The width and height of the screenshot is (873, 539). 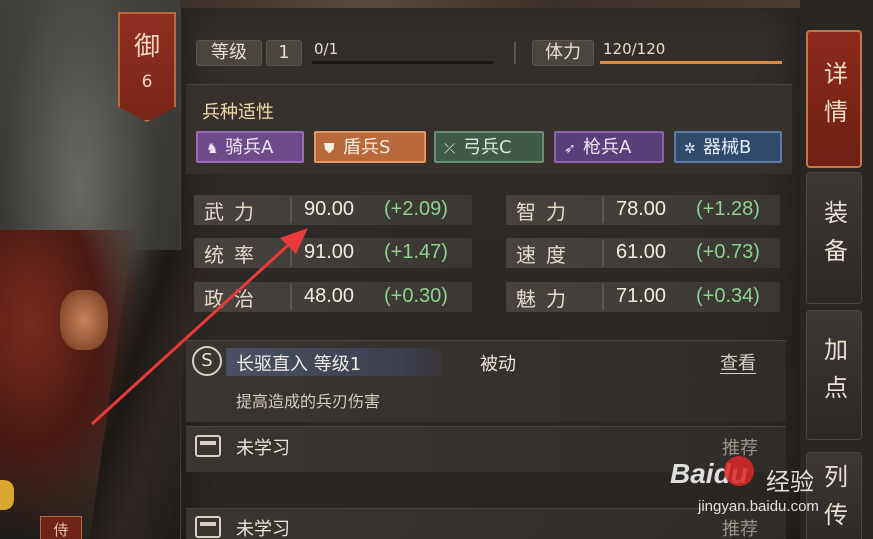 I want to click on stamina-bar-fill, so click(x=691, y=62).